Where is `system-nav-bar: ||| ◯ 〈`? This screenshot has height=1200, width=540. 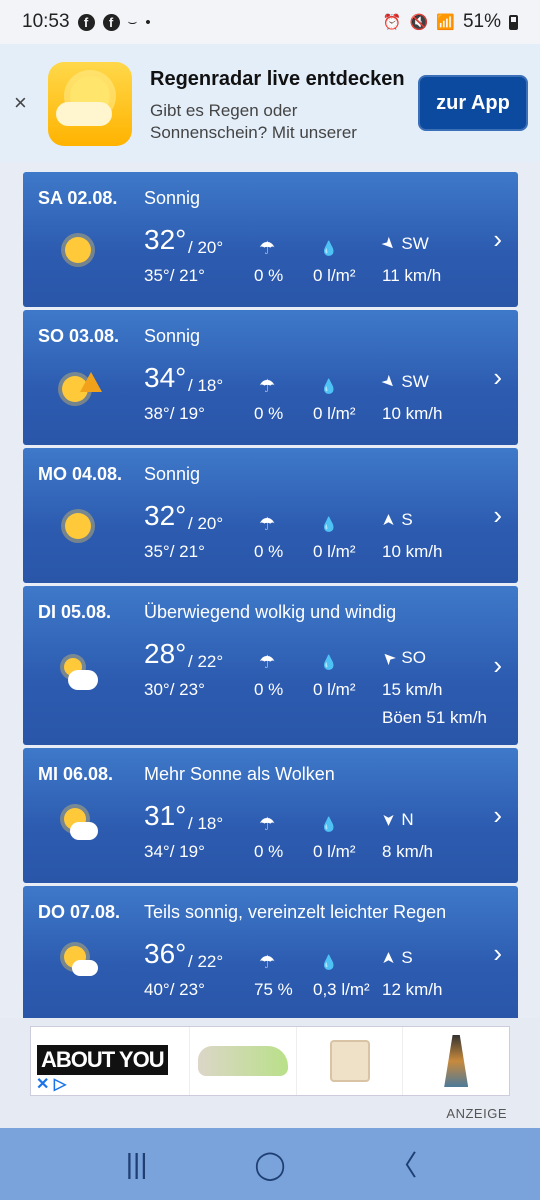
system-nav-bar: ||| ◯ 〈 is located at coordinates (270, 1164).